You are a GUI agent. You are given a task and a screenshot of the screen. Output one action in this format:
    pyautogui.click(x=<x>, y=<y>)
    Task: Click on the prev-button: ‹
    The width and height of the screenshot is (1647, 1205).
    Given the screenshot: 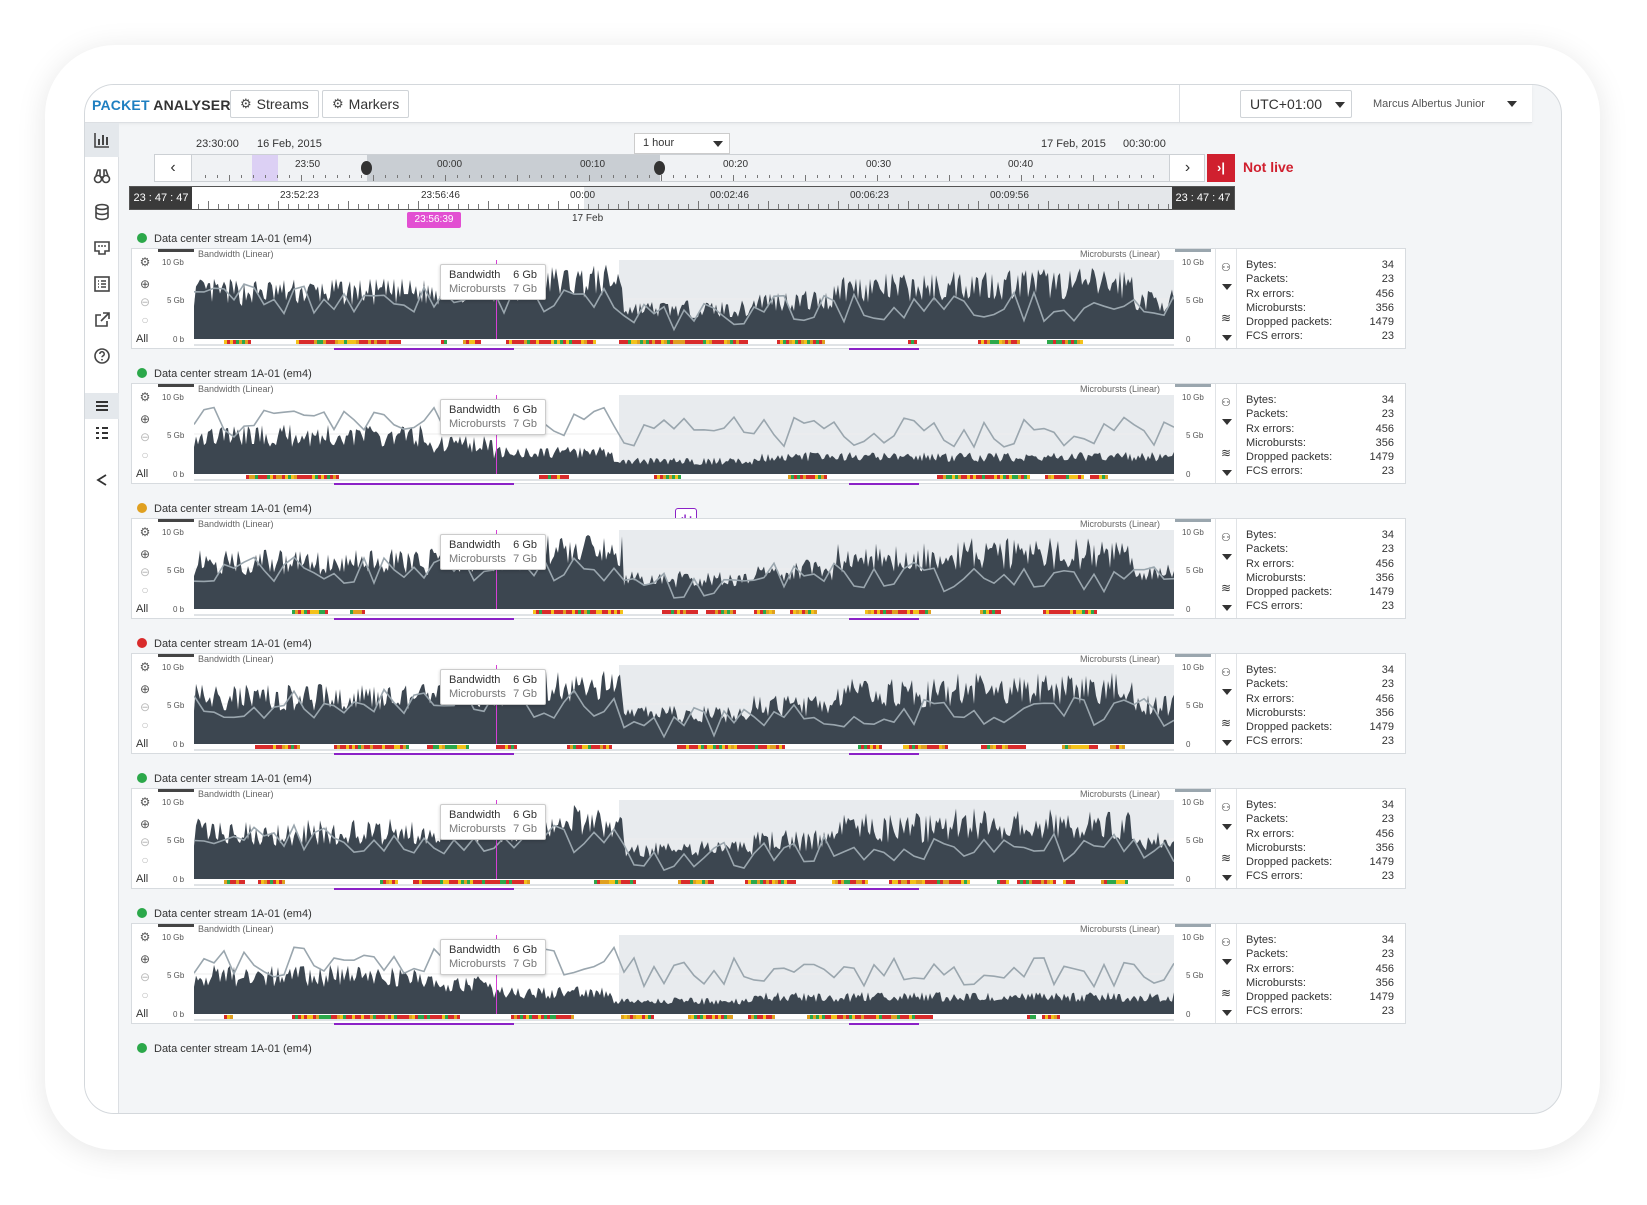 What is the action you would take?
    pyautogui.click(x=173, y=168)
    